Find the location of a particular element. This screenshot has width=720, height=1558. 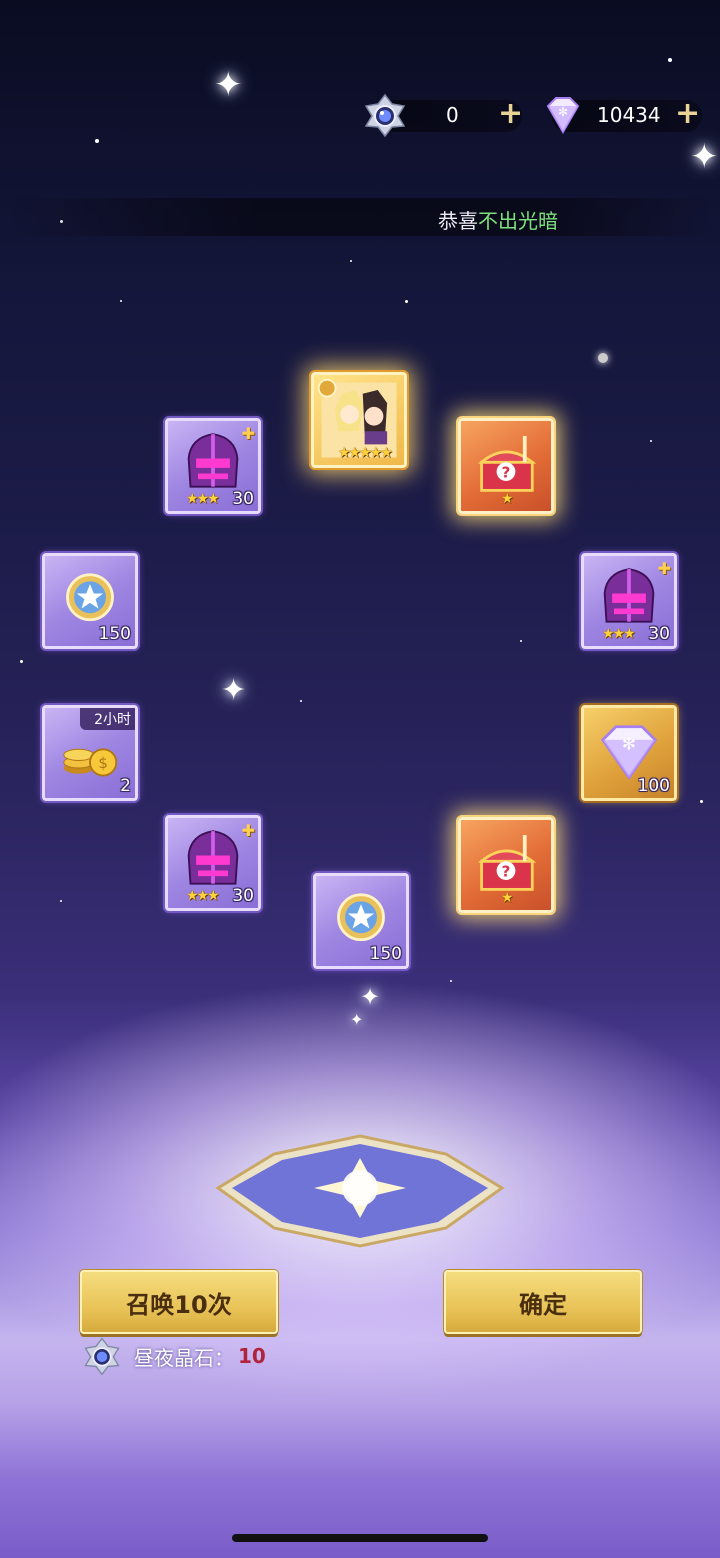

reward-tile-diamond: ✻ 100 is located at coordinates (629, 753).